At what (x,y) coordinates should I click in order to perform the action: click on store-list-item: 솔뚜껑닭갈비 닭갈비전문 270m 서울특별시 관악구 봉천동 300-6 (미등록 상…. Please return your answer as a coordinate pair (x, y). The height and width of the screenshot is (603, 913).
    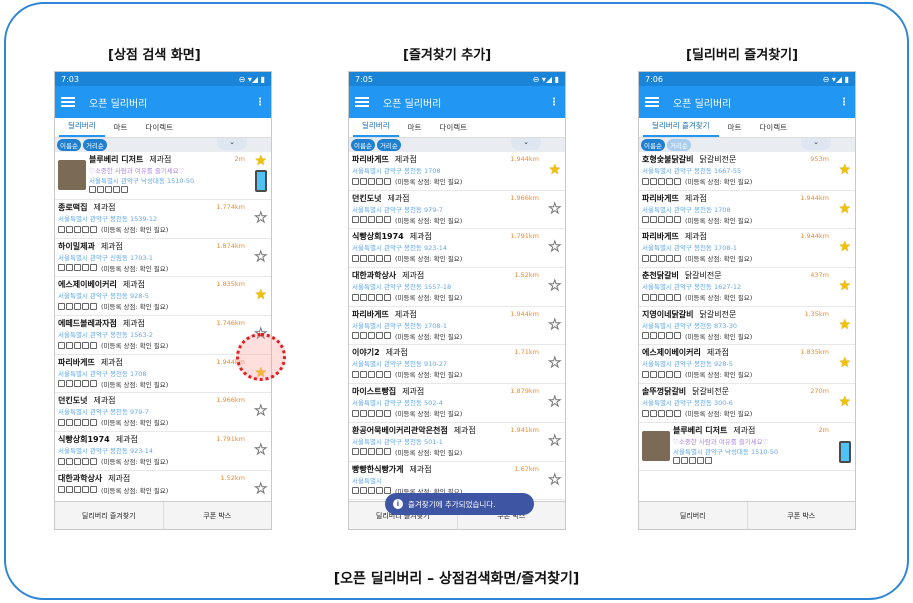
    Looking at the image, I should click on (747, 403).